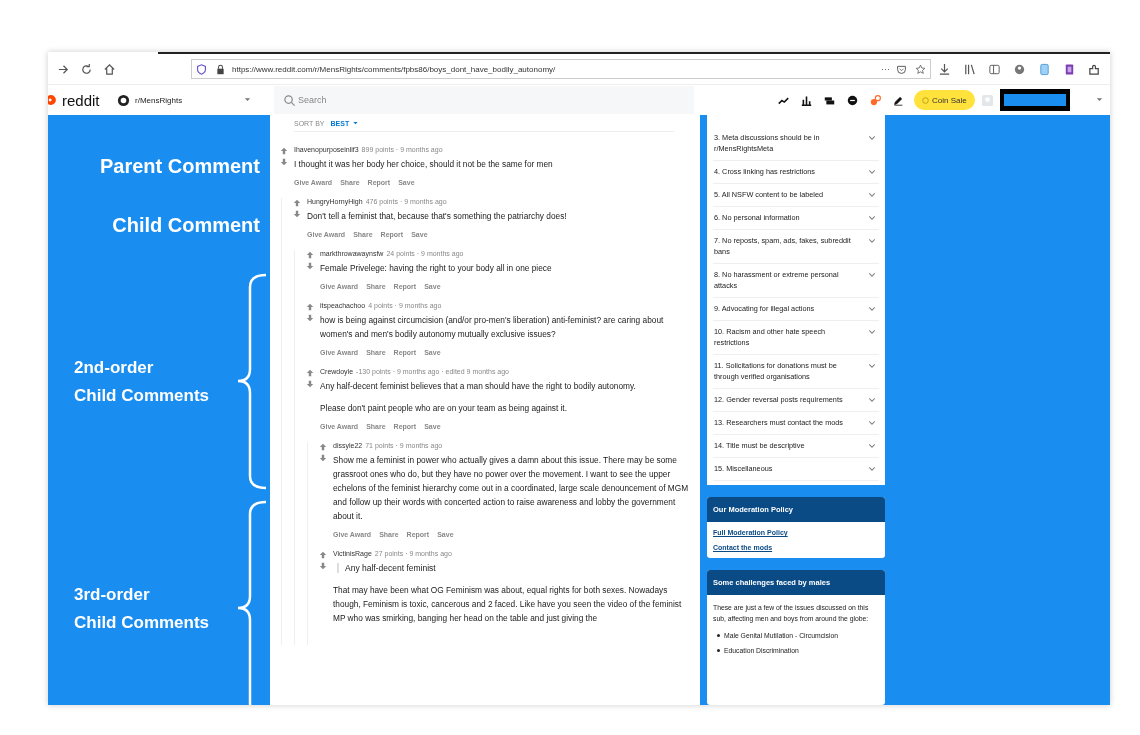 The image size is (1140, 735). Describe the element at coordinates (437, 216) in the screenshot. I see `comment-text: Don't tell a feminist that, because that's something the patriarchy does!` at that location.